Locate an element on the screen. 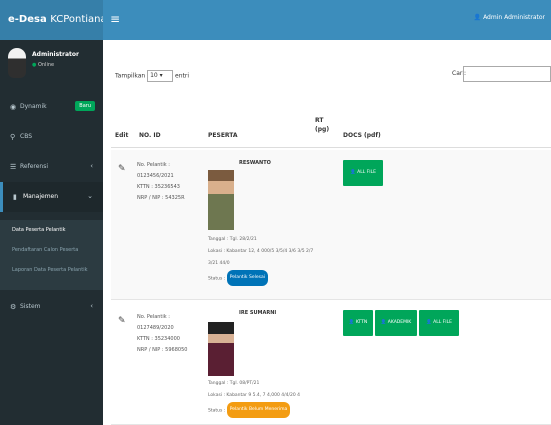 The height and width of the screenshot is (425, 551). info-line: KTTN : 35234000 is located at coordinates (158, 339).